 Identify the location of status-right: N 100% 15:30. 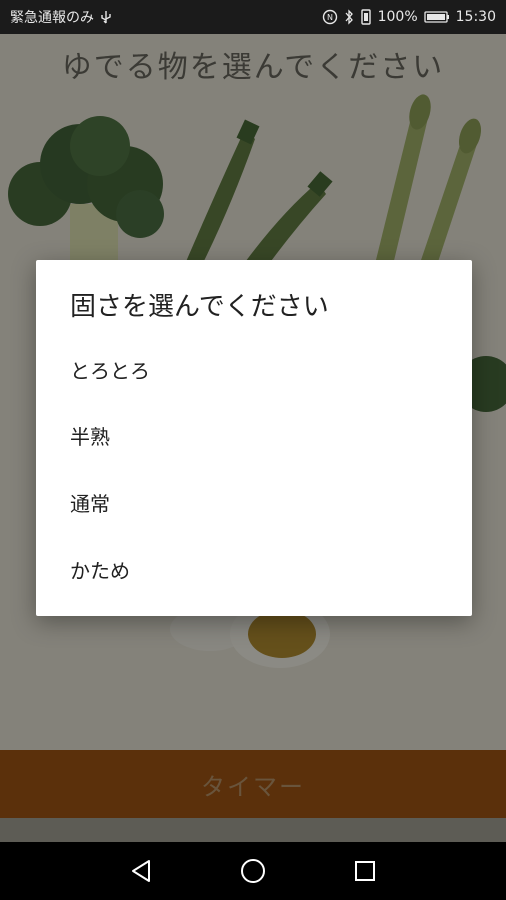
(409, 17).